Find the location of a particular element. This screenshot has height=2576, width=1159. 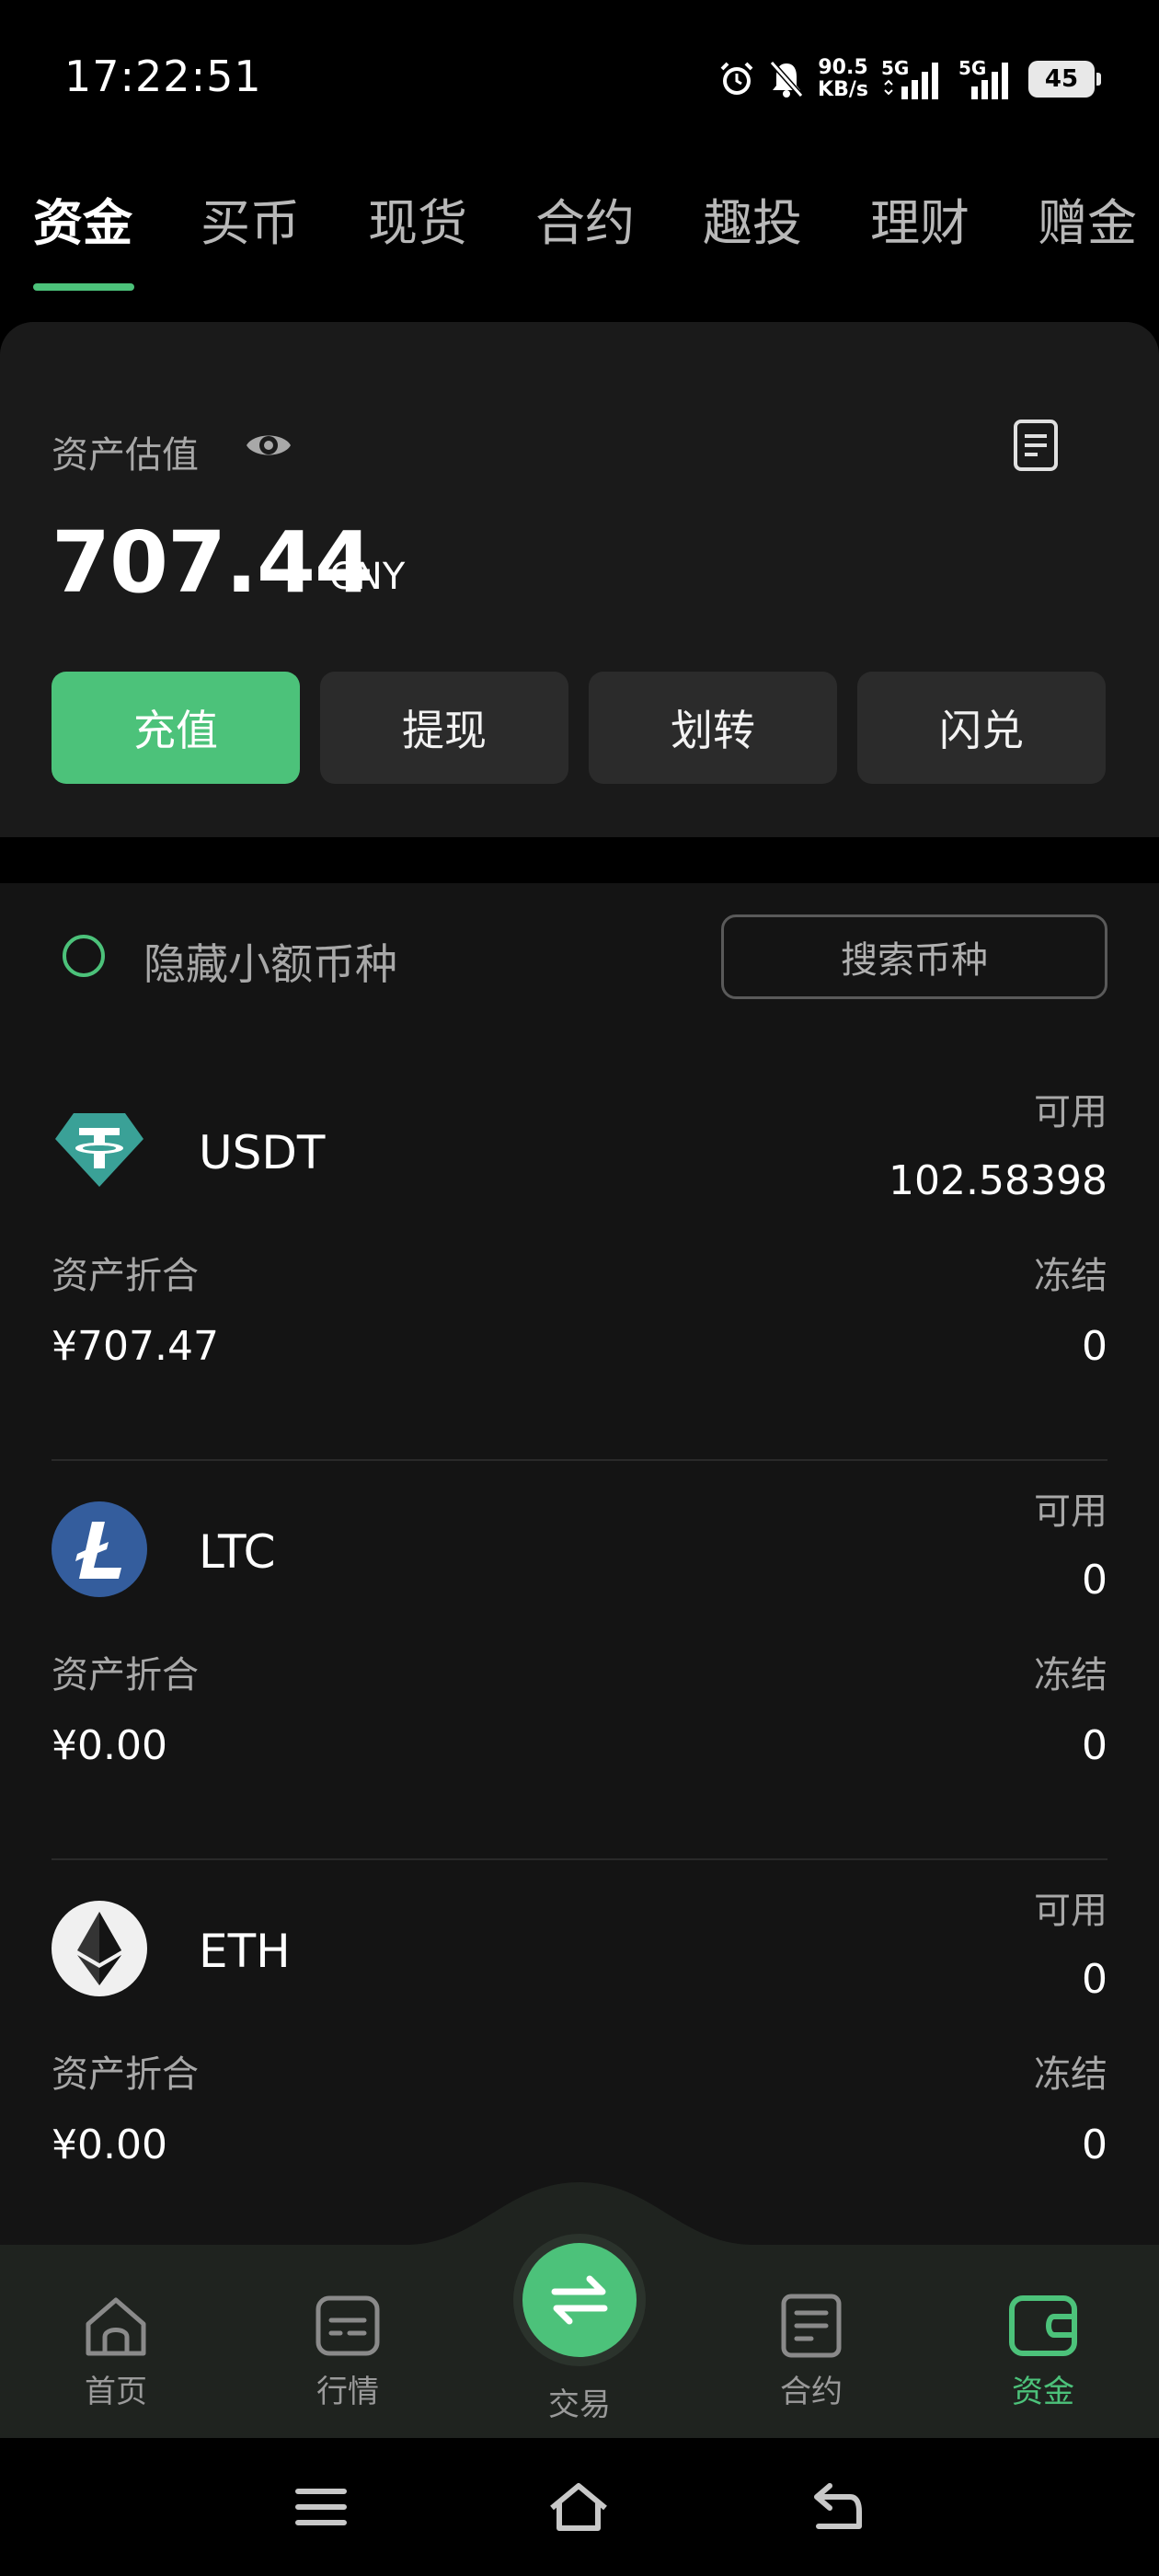

nav-trade is located at coordinates (579, 2300).